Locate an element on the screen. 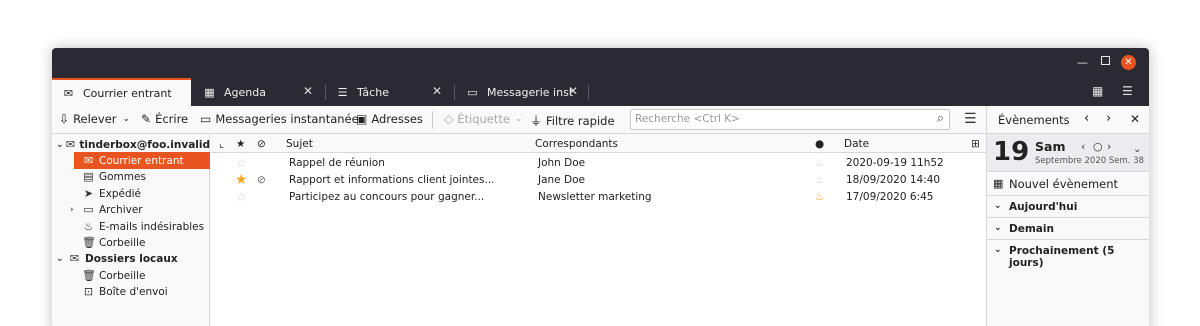 Image resolution: width=1200 pixels, height=326 pixels. column-correspondents: Correspondants is located at coordinates (576, 144).